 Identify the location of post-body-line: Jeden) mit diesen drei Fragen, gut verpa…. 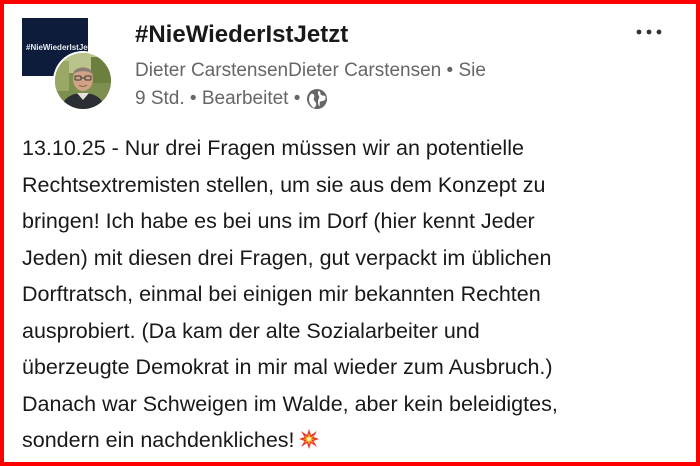
(287, 257).